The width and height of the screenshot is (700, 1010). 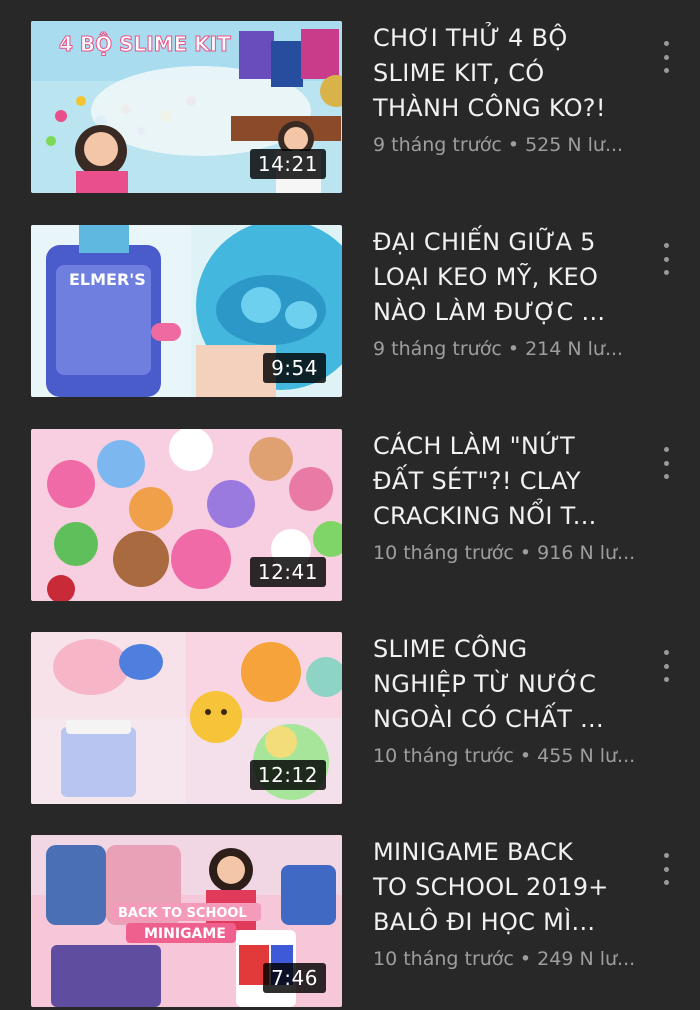 What do you see at coordinates (107, 279) in the screenshot?
I see `thumbnail-caption: ELMER'S` at bounding box center [107, 279].